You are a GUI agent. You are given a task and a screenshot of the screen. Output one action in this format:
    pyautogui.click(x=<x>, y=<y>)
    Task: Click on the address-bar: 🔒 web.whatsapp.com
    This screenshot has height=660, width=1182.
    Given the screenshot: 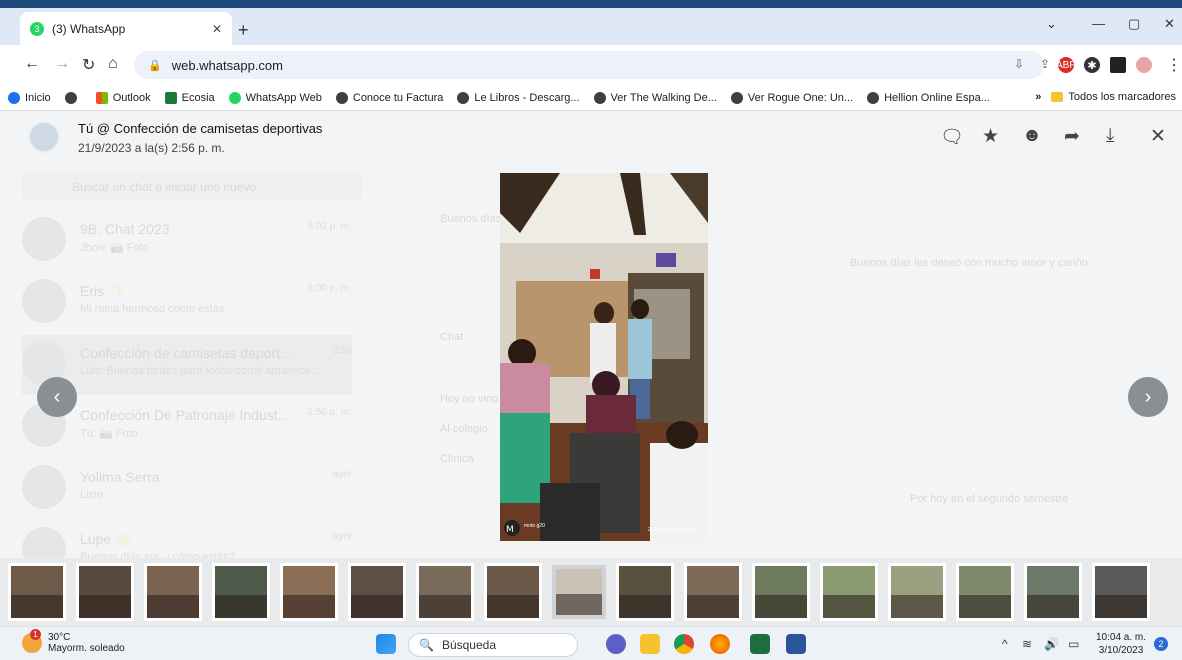 What is the action you would take?
    pyautogui.click(x=589, y=65)
    